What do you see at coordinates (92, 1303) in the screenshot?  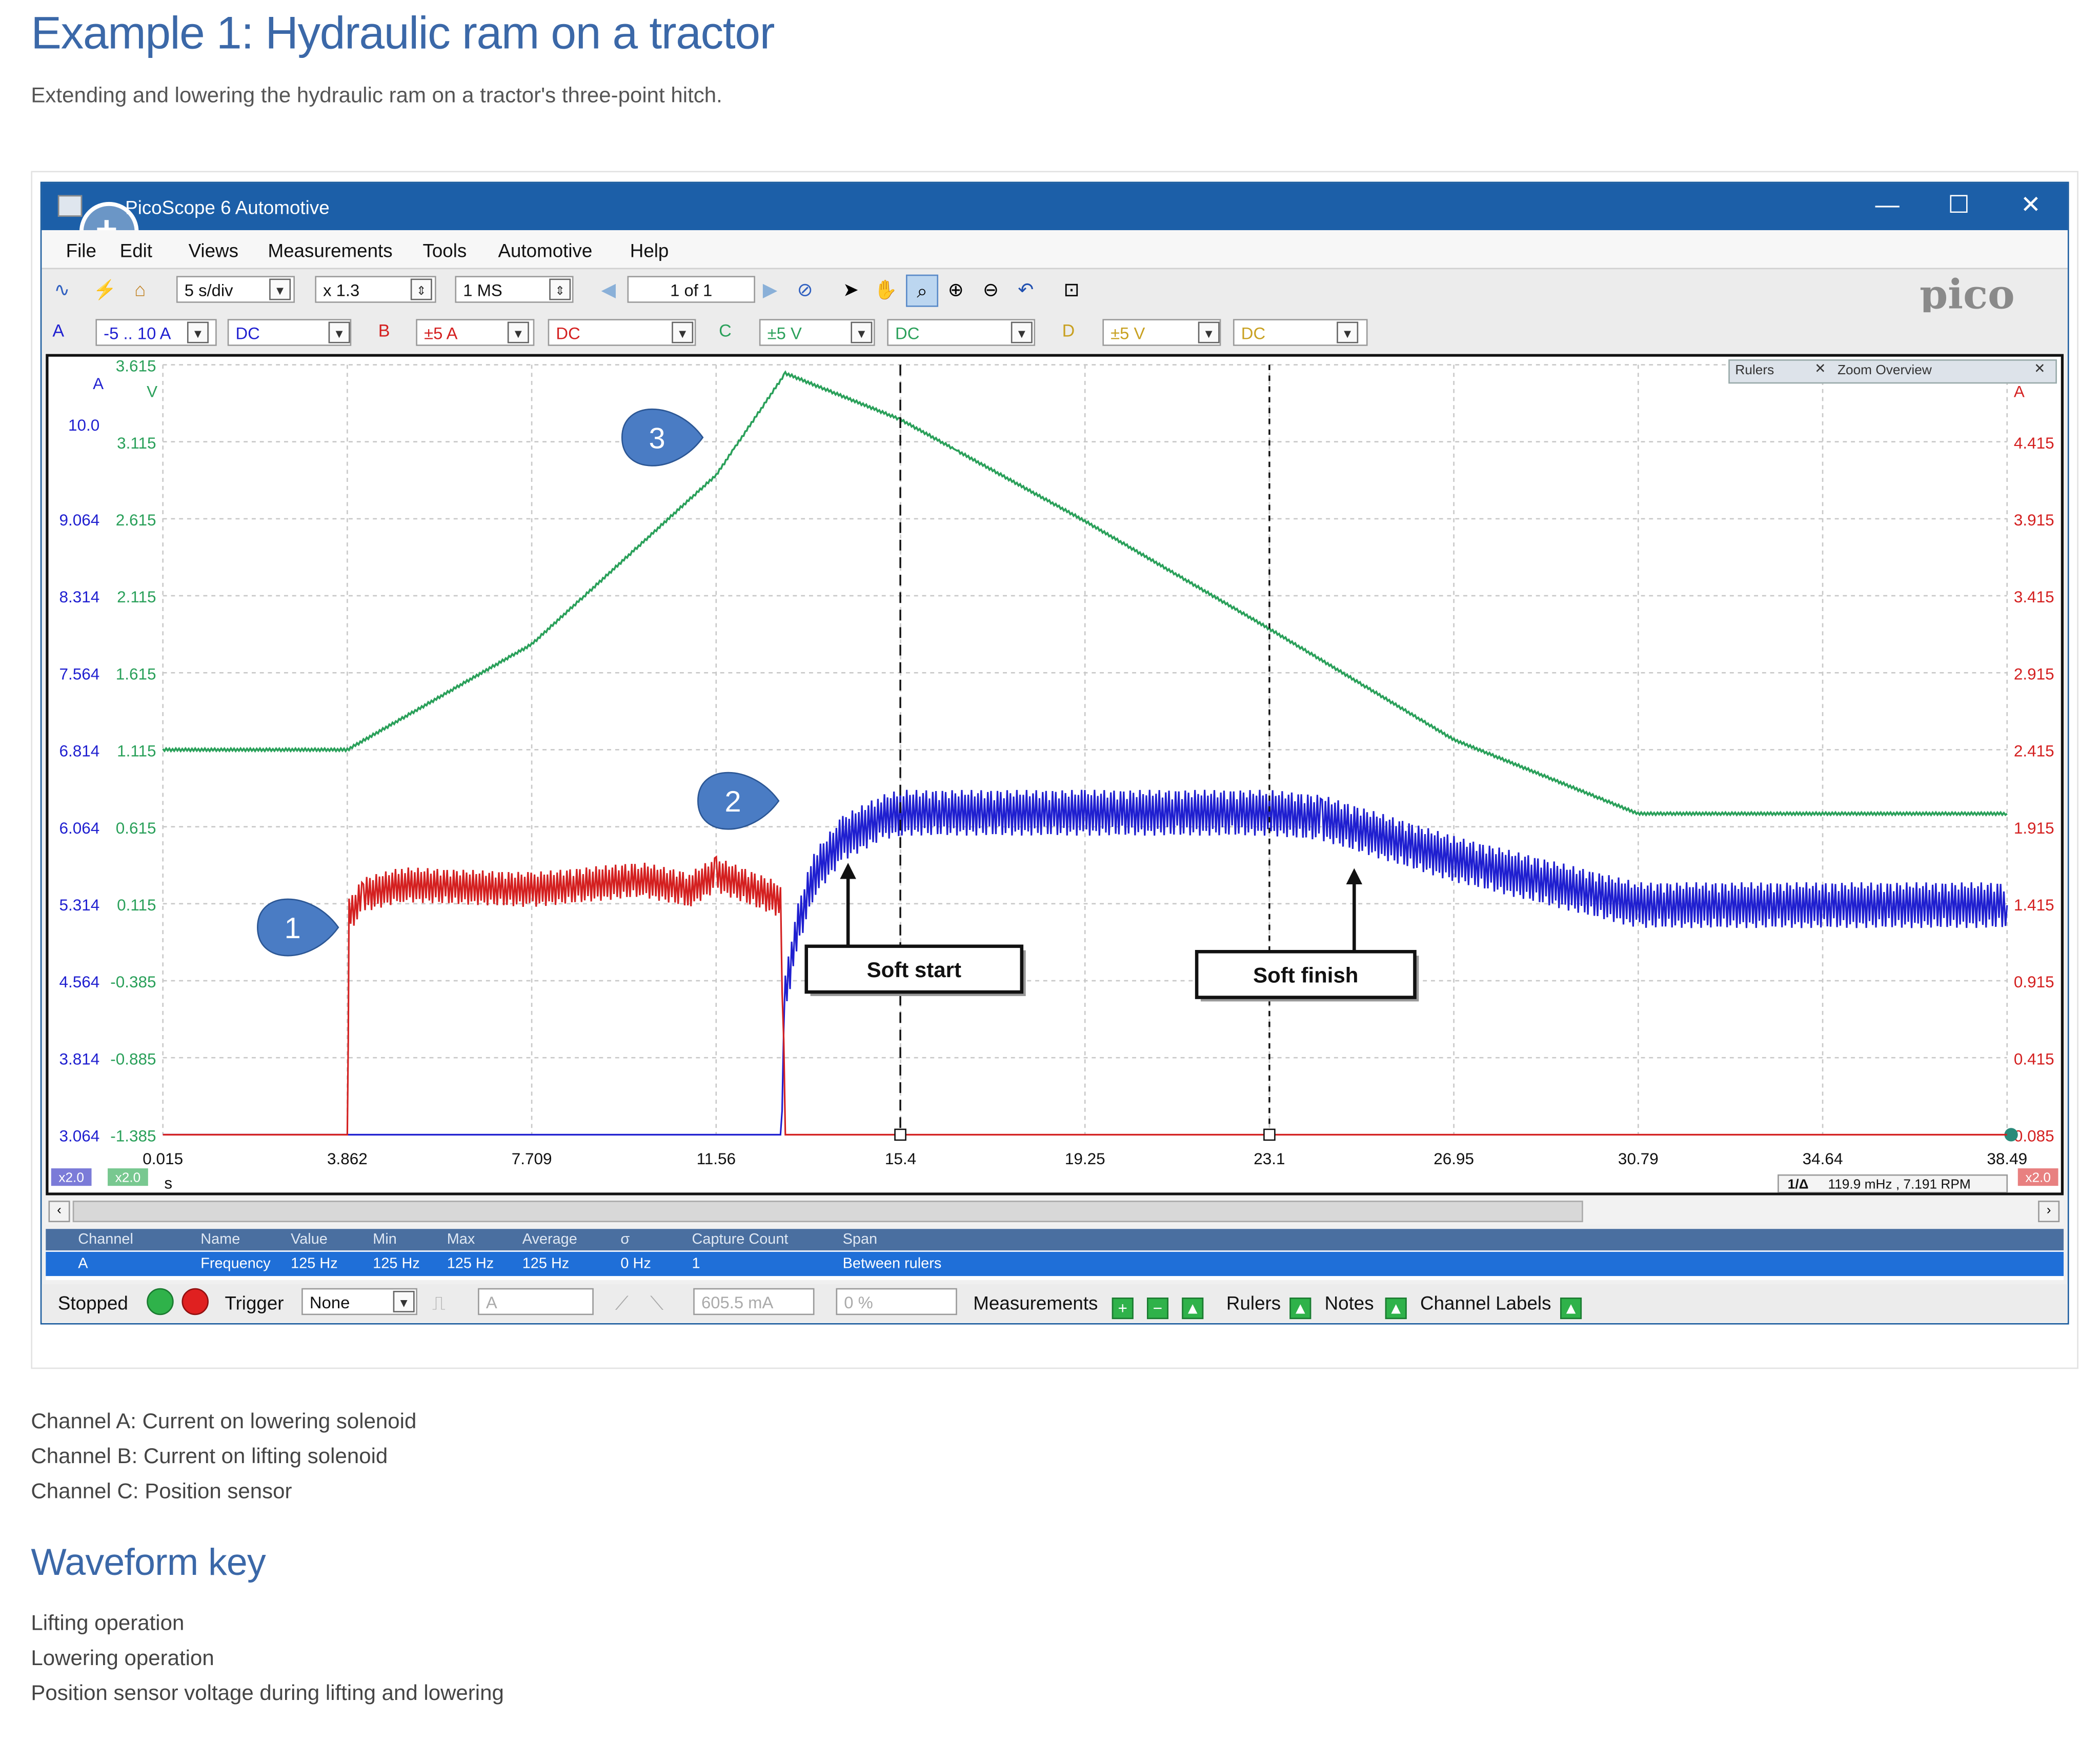 I see `run-state: Stopped` at bounding box center [92, 1303].